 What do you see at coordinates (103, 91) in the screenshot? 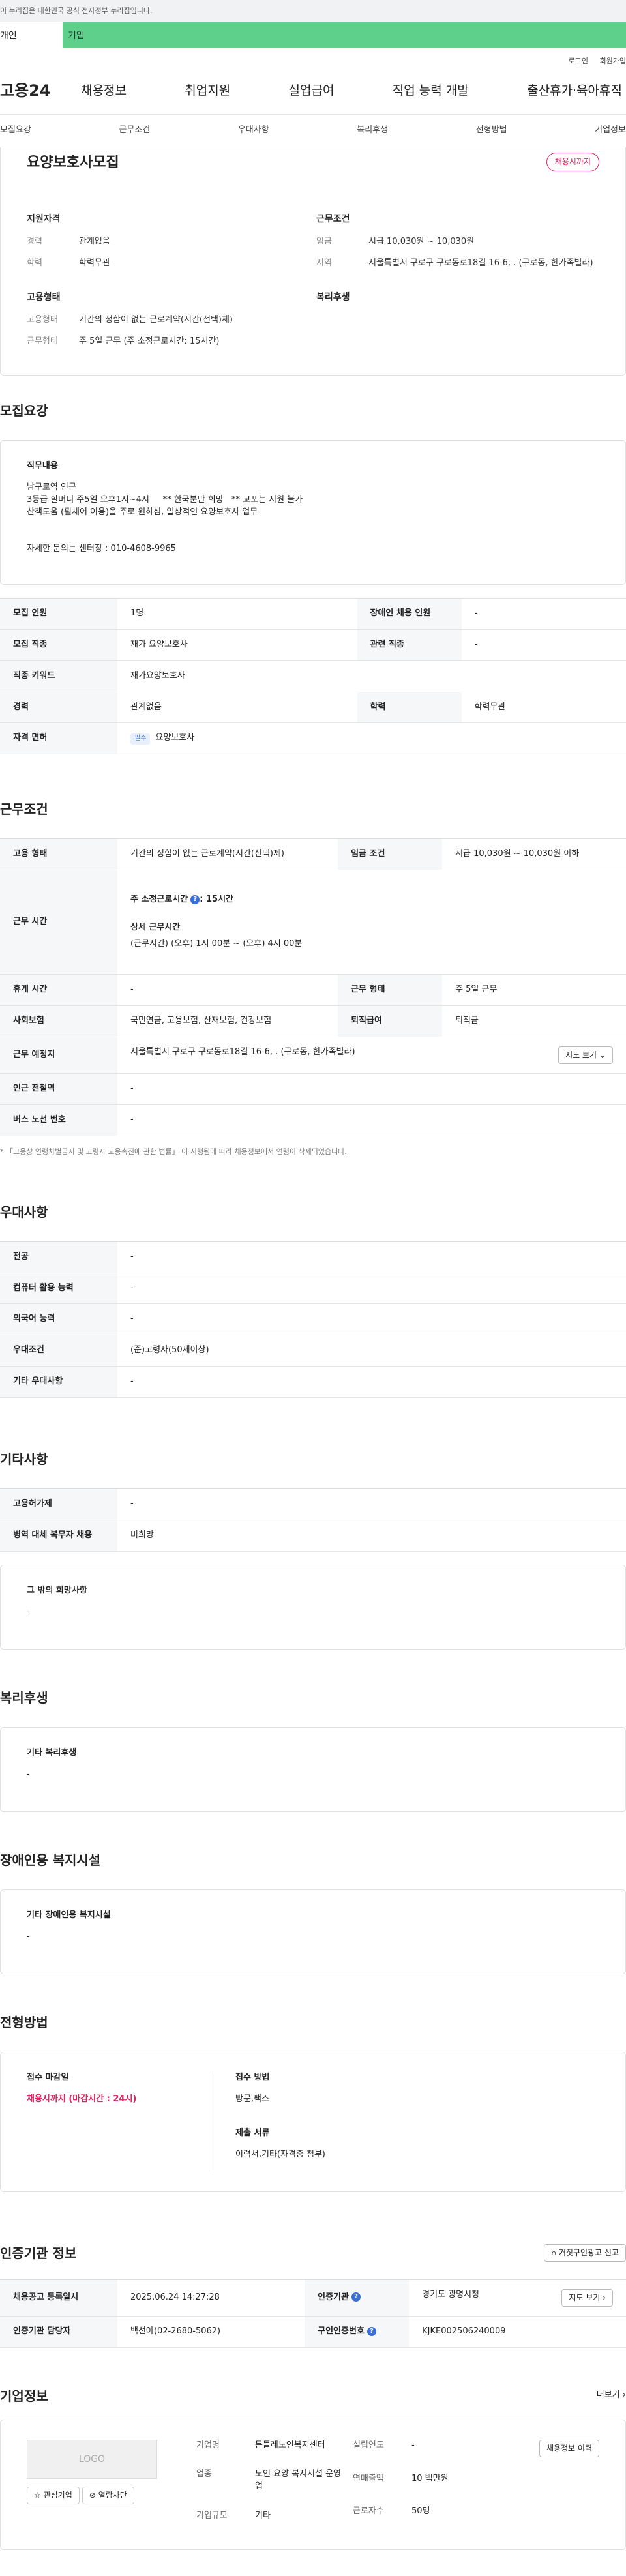
I see `gnb-item-jobs: 채용정보` at bounding box center [103, 91].